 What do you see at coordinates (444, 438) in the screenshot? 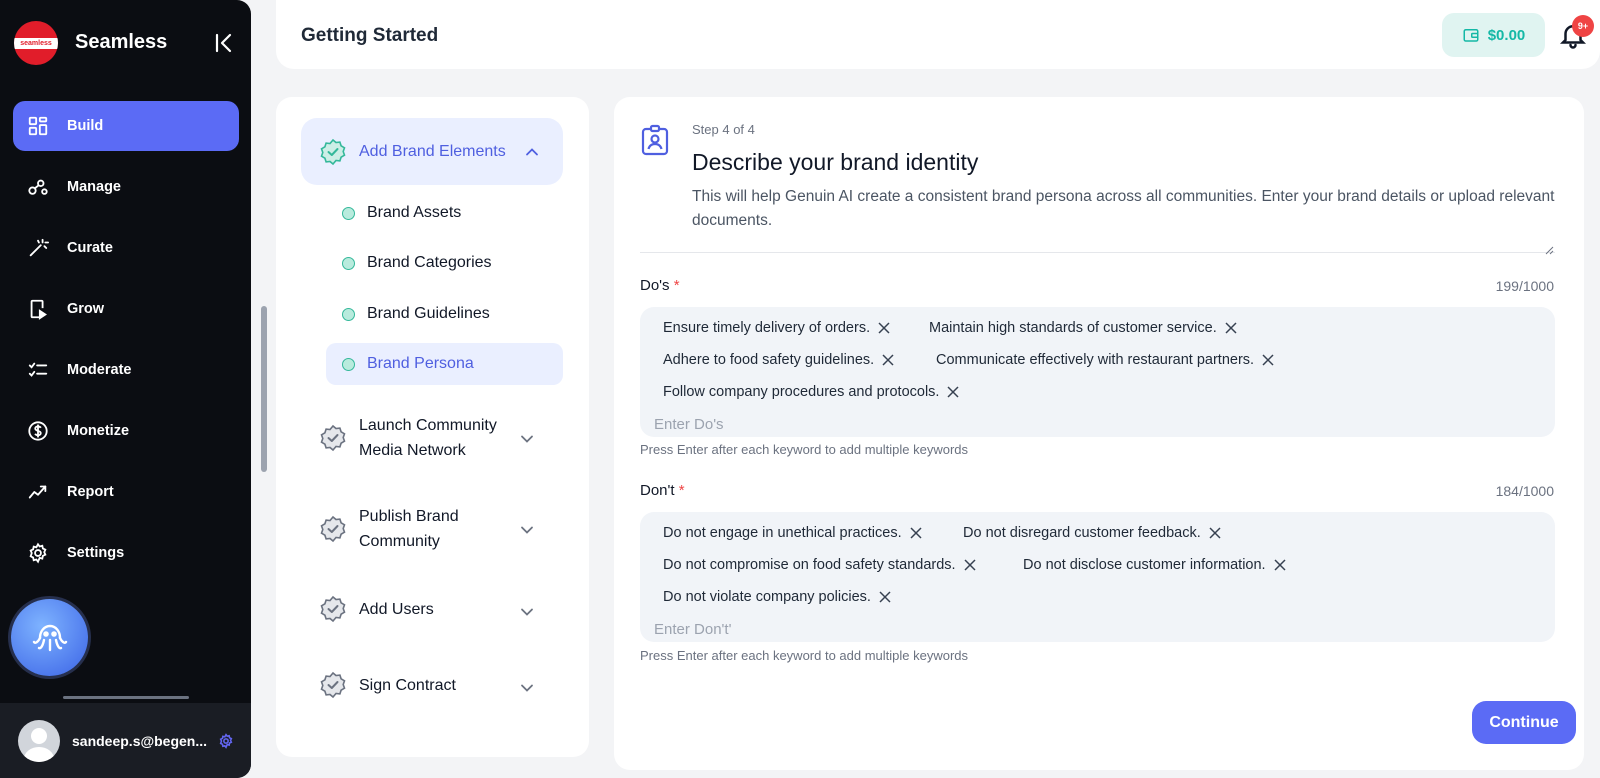
I see `step-launch-community-media-network: Launch Community Media Network` at bounding box center [444, 438].